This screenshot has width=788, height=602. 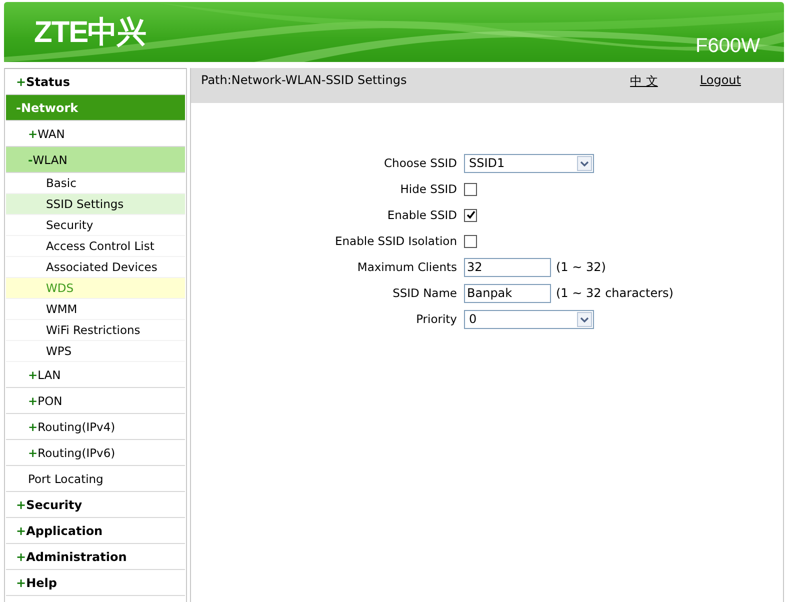 What do you see at coordinates (95, 531) in the screenshot?
I see `nav-item: +Application` at bounding box center [95, 531].